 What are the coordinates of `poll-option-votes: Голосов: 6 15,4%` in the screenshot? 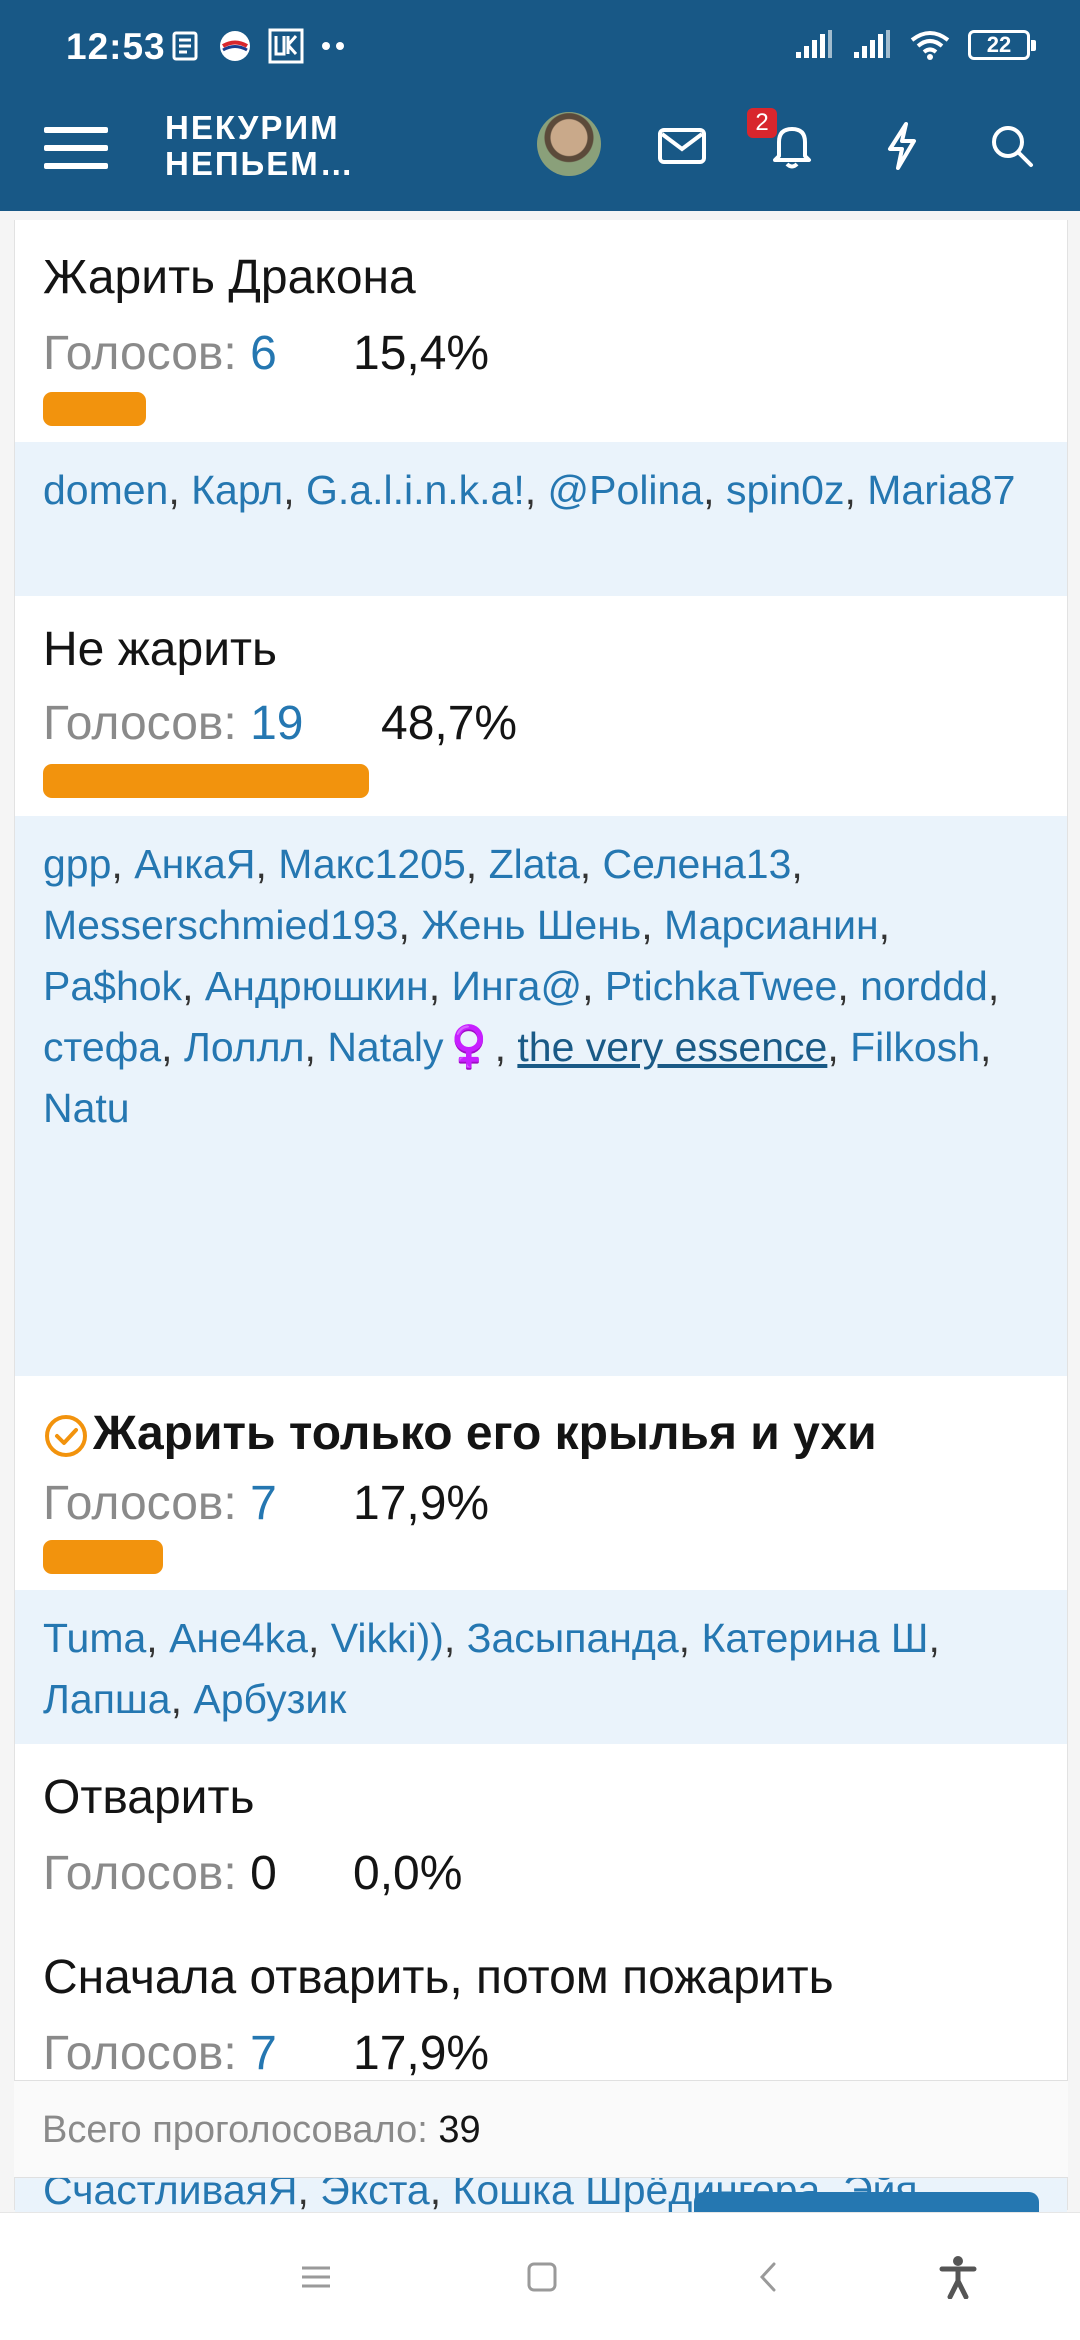 It's located at (266, 353).